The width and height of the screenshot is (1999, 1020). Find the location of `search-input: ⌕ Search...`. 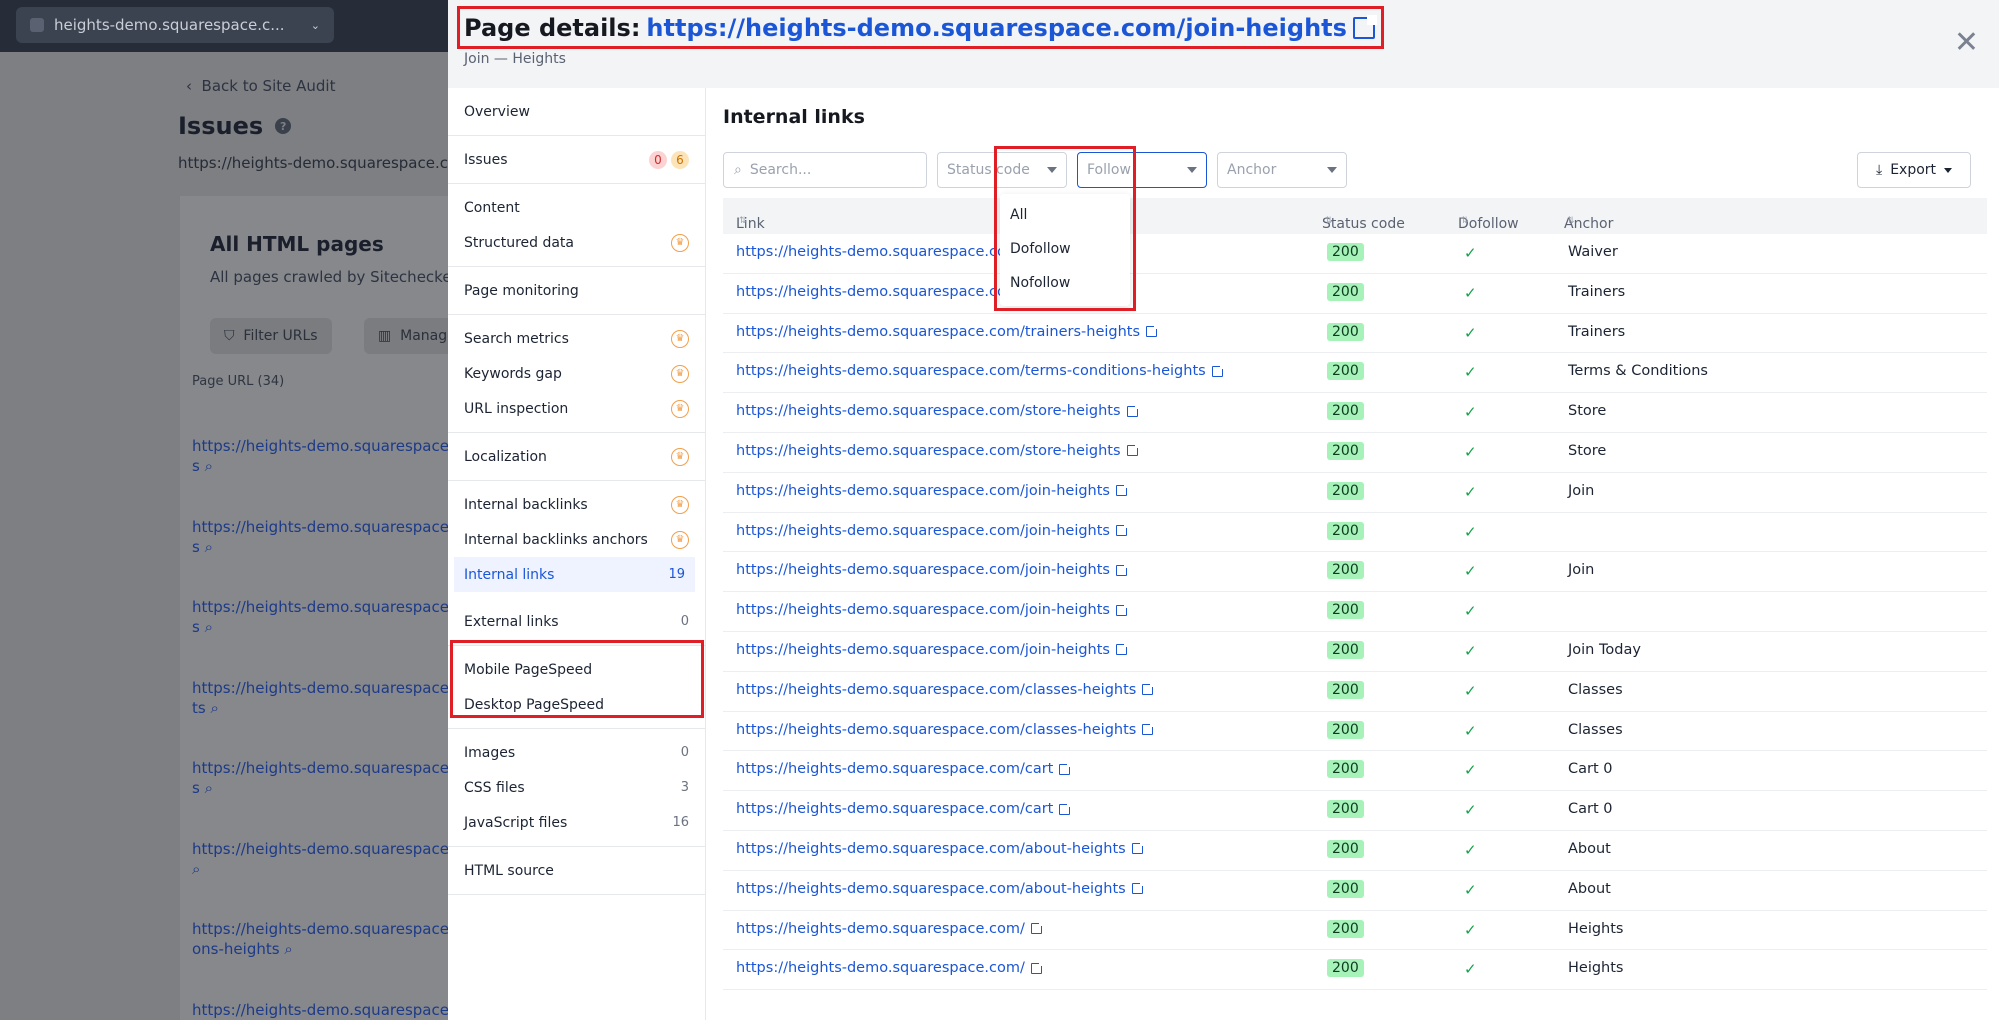

search-input: ⌕ Search... is located at coordinates (825, 170).